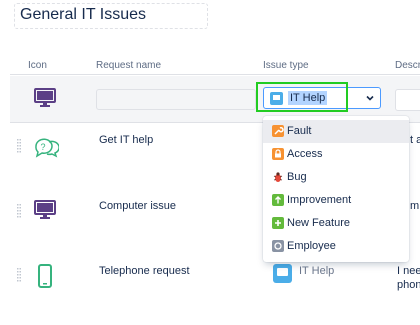 This screenshot has height=325, width=420. I want to click on option-label: Bug, so click(297, 177).